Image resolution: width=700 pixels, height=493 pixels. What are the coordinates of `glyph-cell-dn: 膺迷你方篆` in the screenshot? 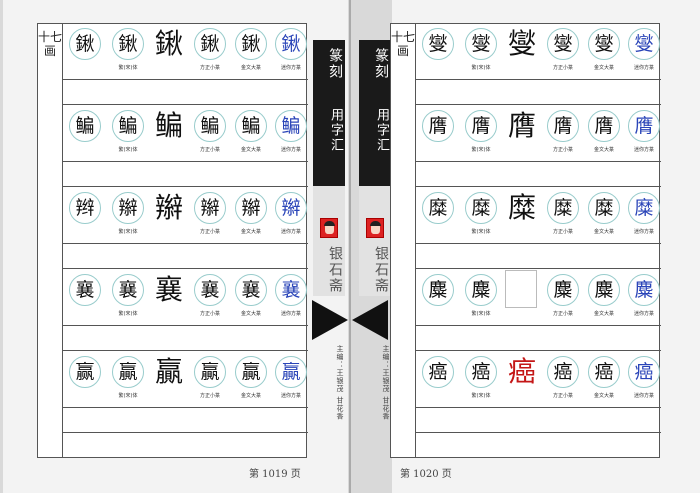 It's located at (644, 134).